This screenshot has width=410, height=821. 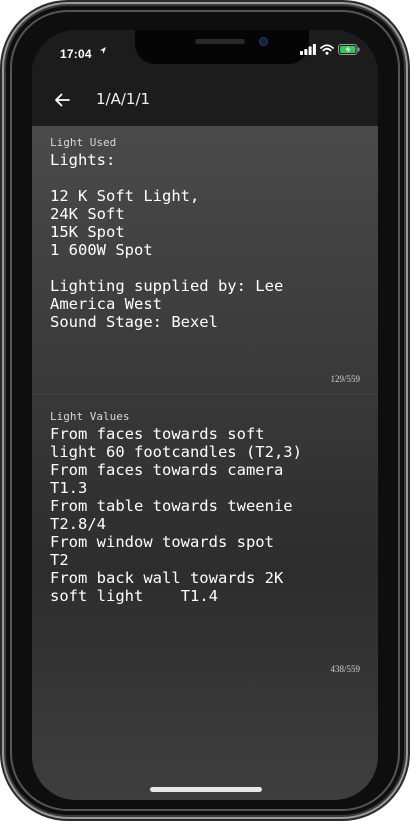 What do you see at coordinates (205, 100) in the screenshot?
I see `app-bar: 1/A/1/1` at bounding box center [205, 100].